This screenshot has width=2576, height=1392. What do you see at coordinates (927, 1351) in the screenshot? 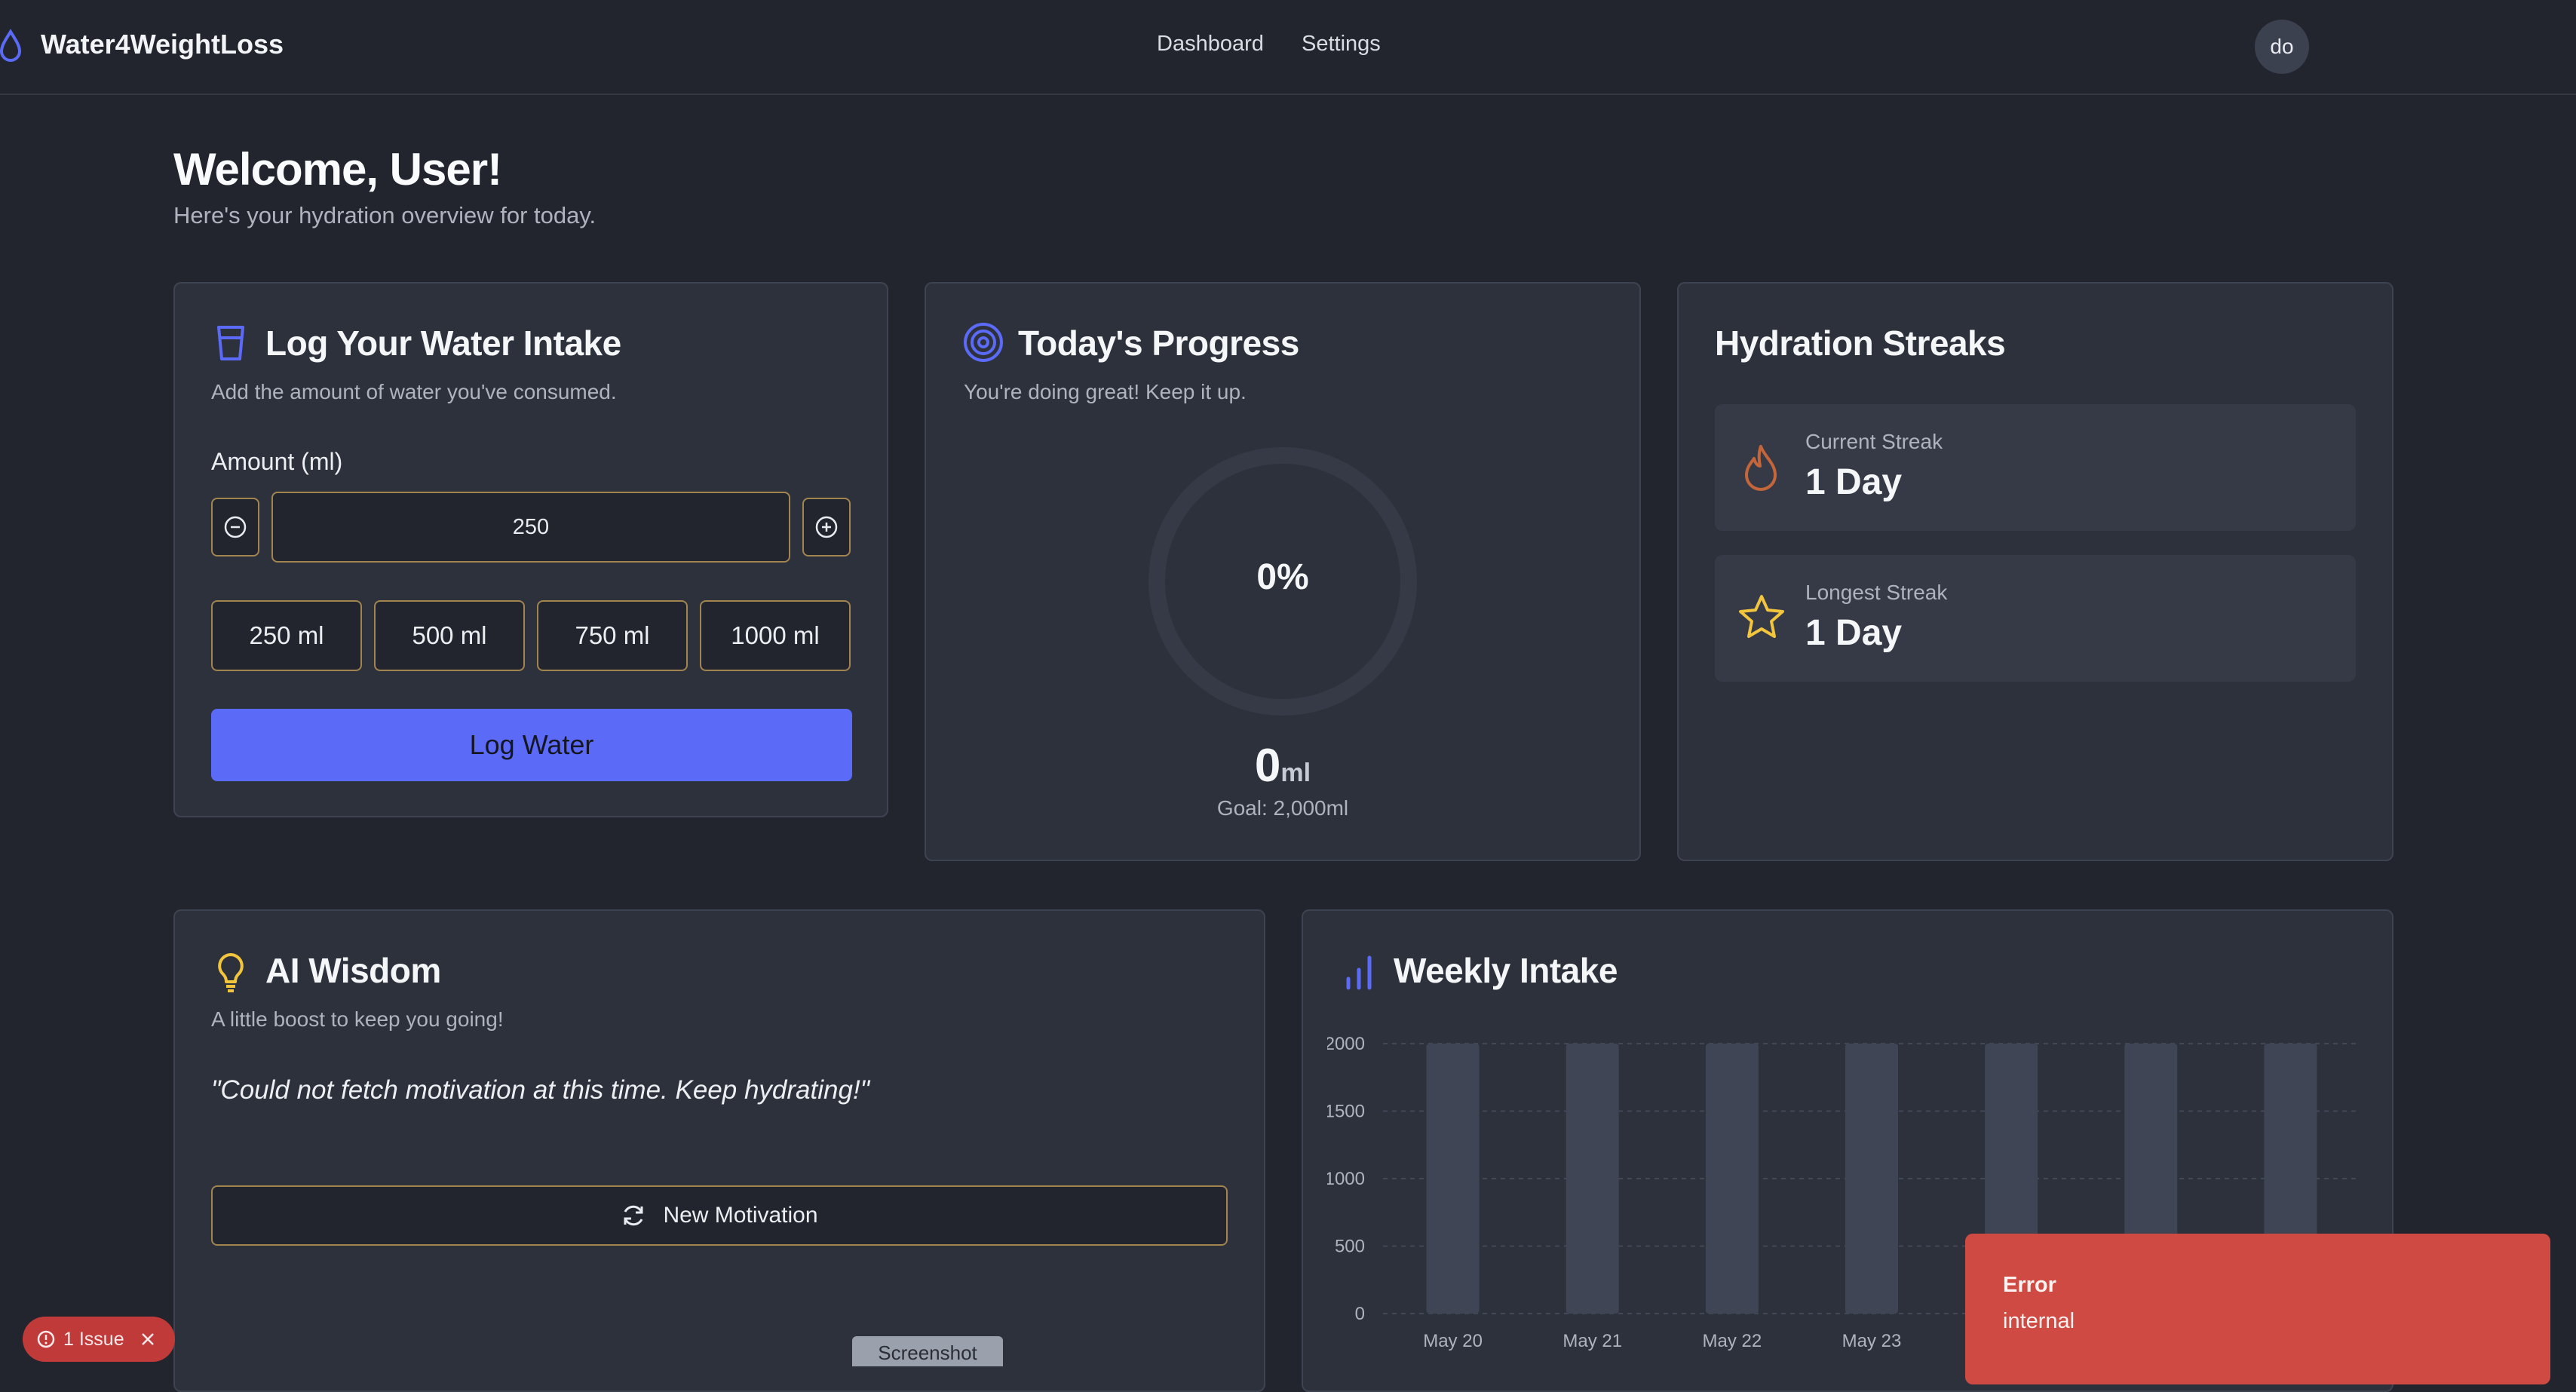
I see `screenshot-tab: Screenshot` at bounding box center [927, 1351].